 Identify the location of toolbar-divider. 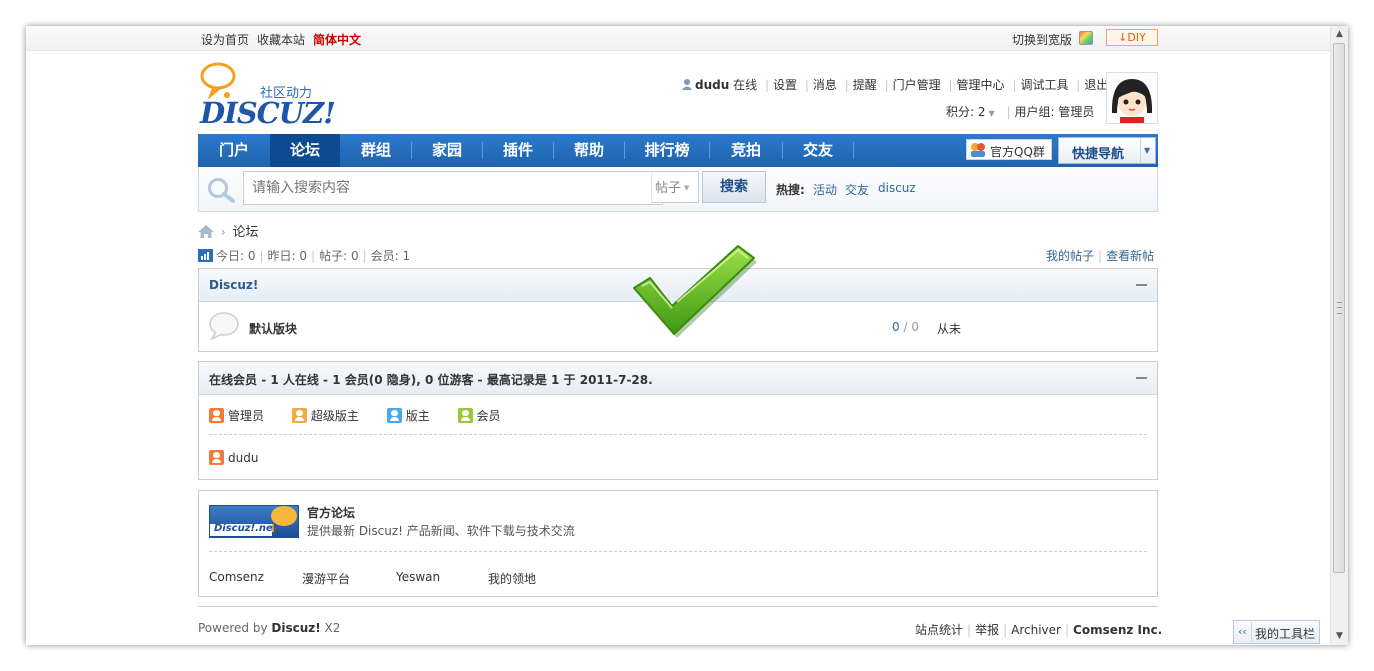
(1251, 632).